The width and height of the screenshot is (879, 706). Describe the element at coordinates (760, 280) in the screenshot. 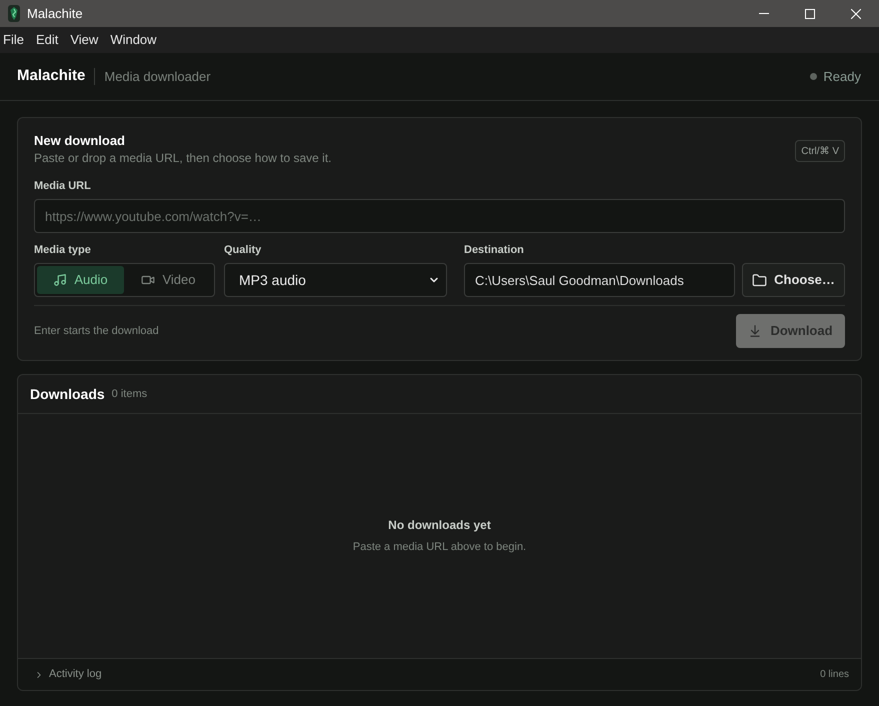

I see `folder-icon` at that location.